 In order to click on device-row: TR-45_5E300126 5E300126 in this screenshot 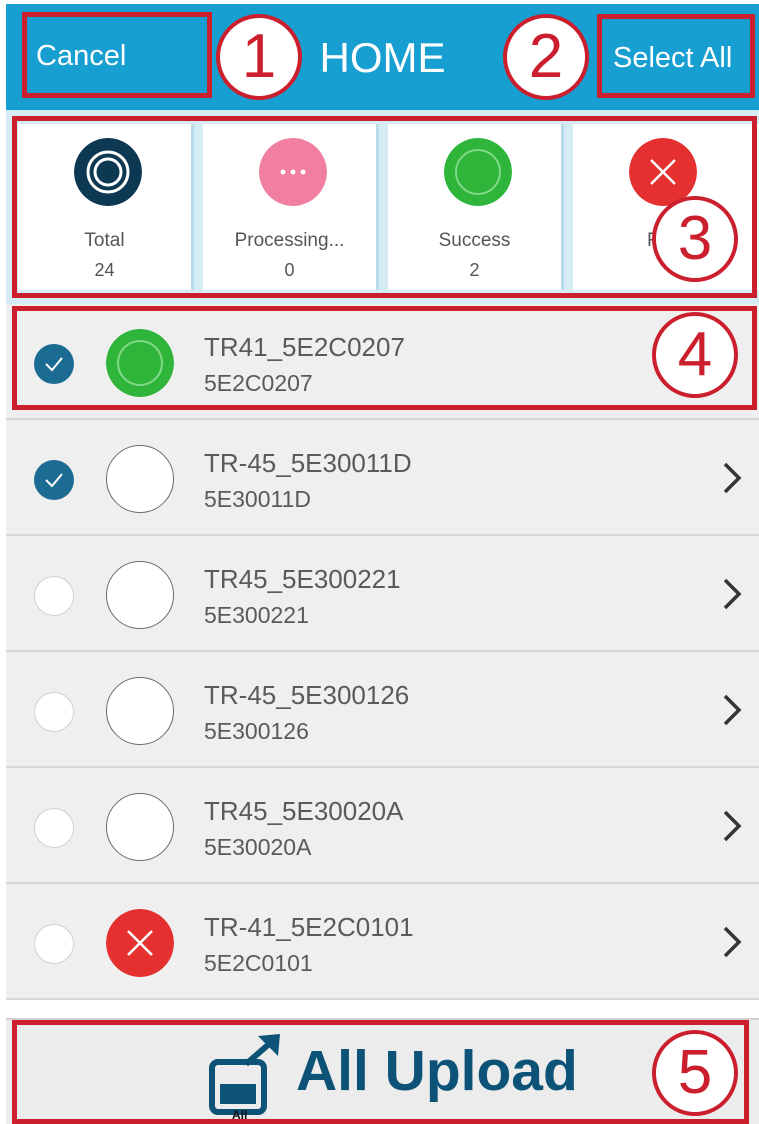, I will do `click(382, 710)`.